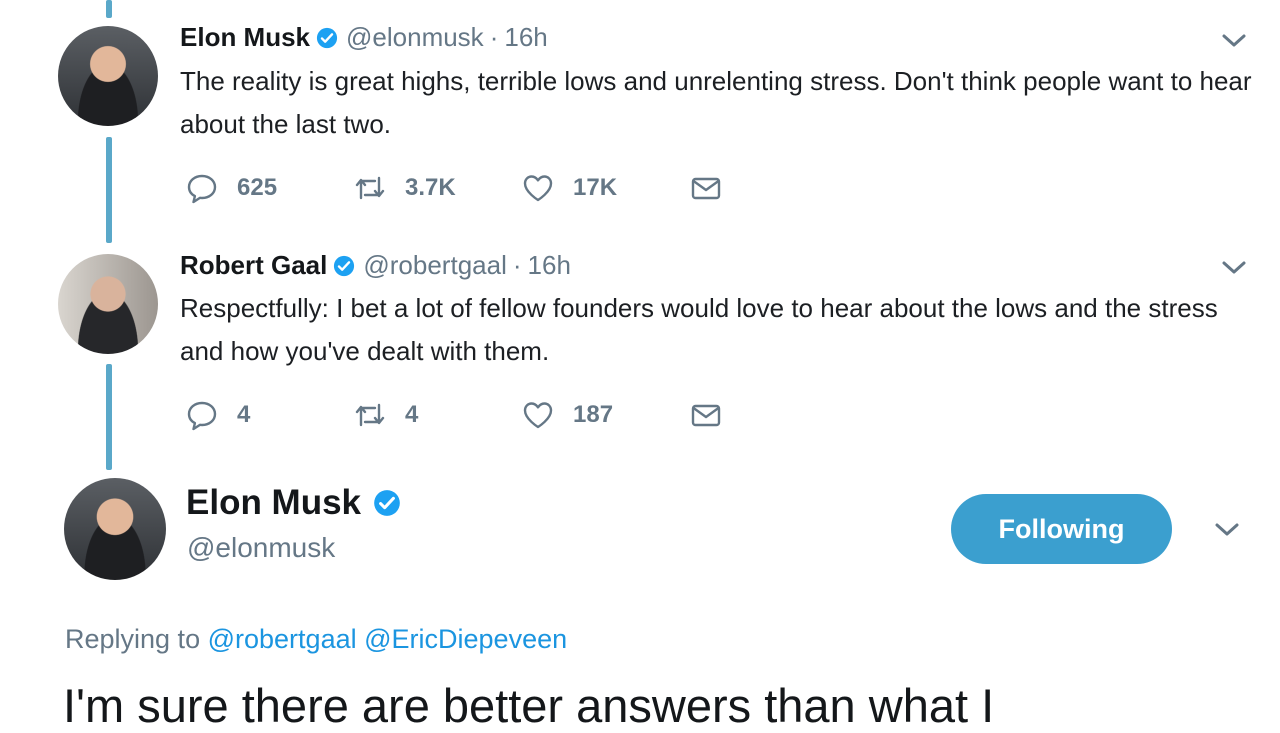  What do you see at coordinates (465, 639) in the screenshot?
I see `mention-link: @EricDiepeveen` at bounding box center [465, 639].